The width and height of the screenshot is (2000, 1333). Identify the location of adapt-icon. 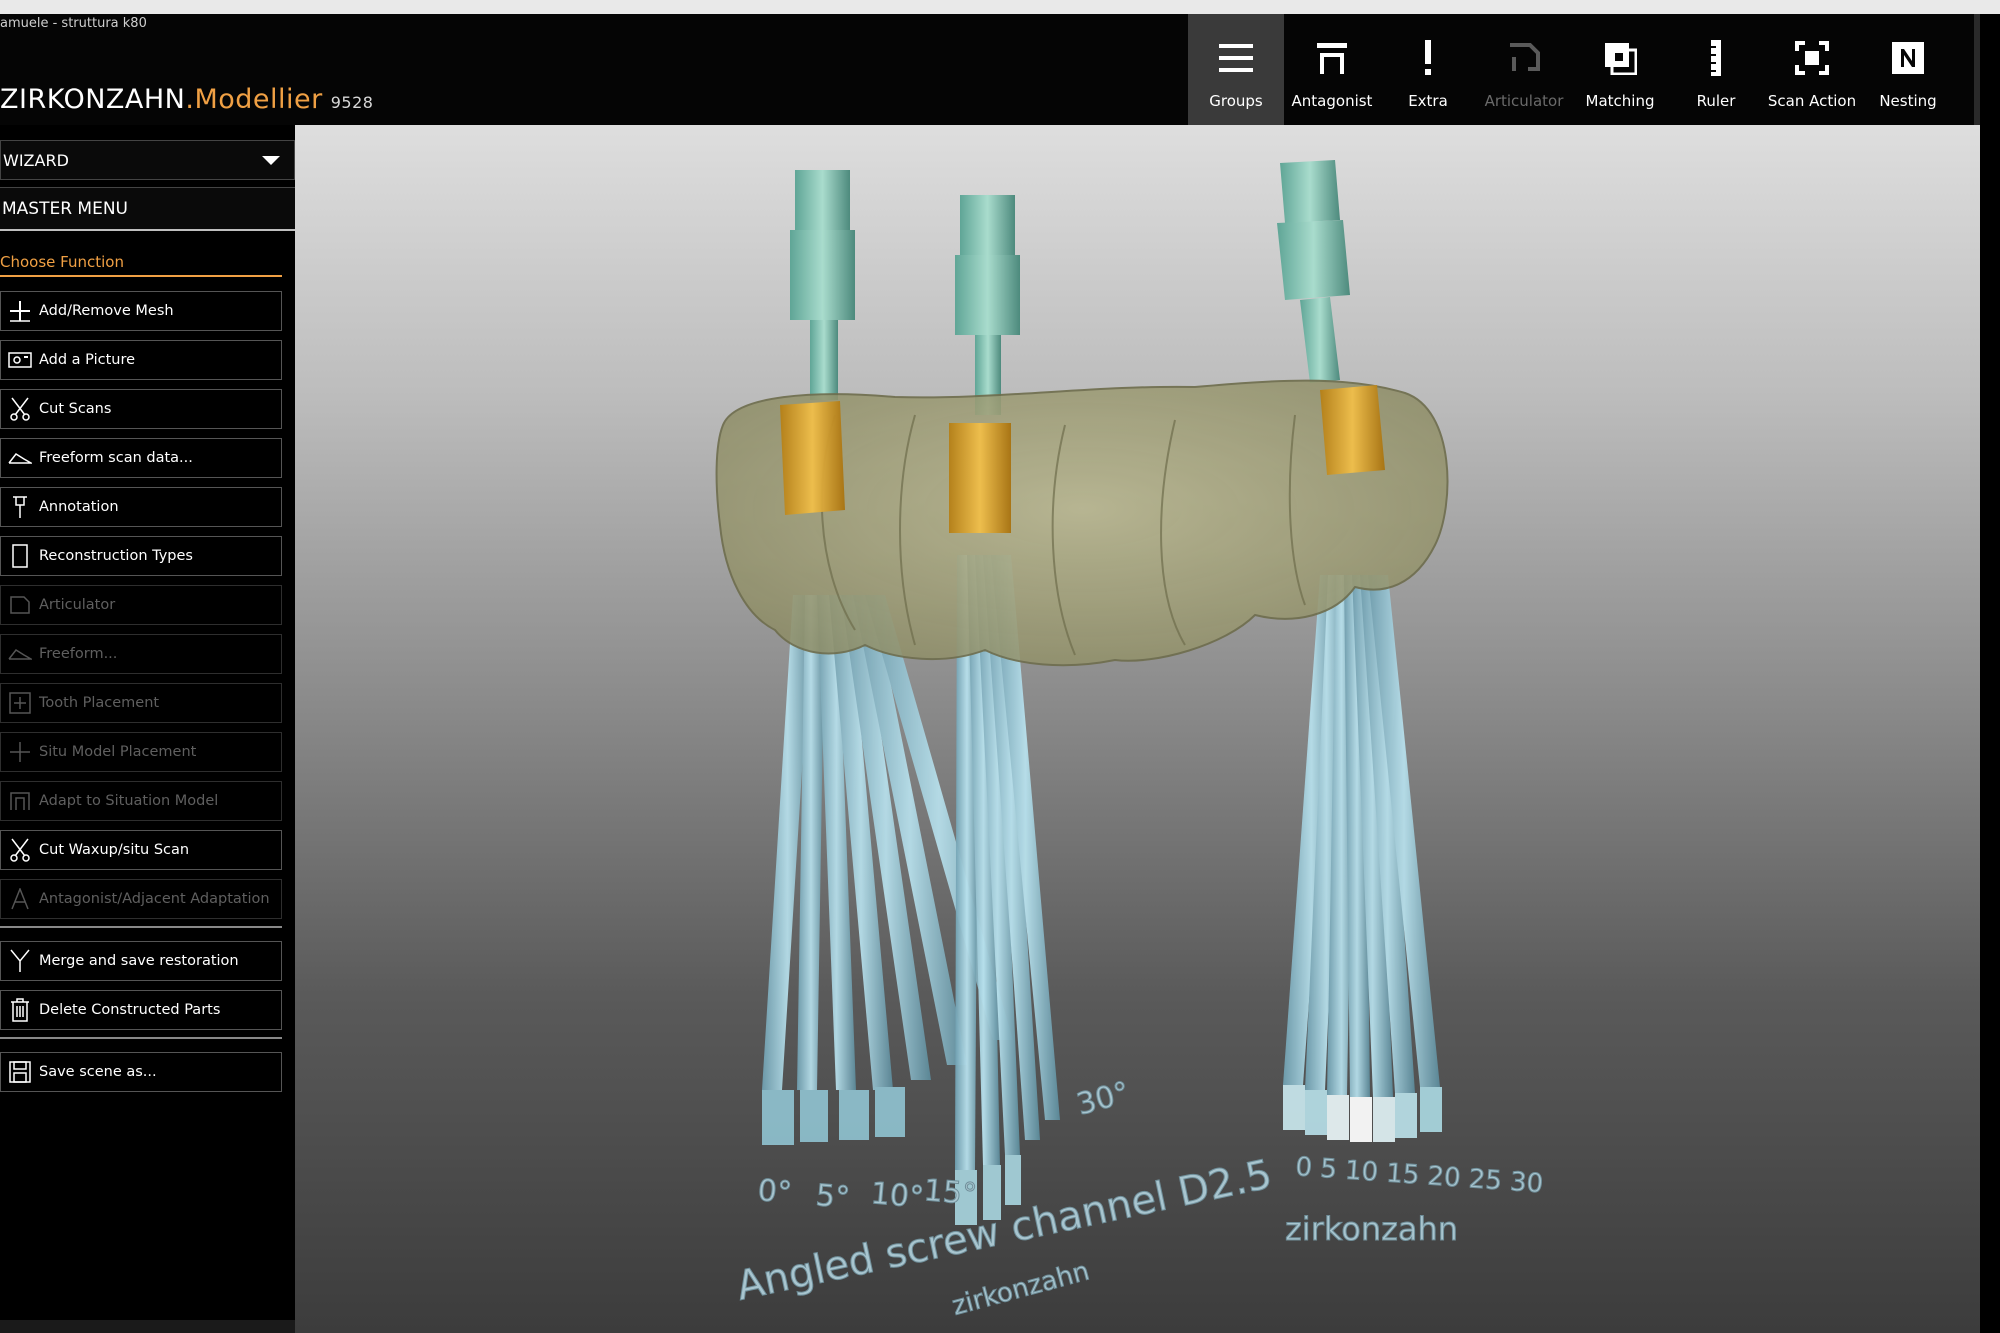
(20, 801).